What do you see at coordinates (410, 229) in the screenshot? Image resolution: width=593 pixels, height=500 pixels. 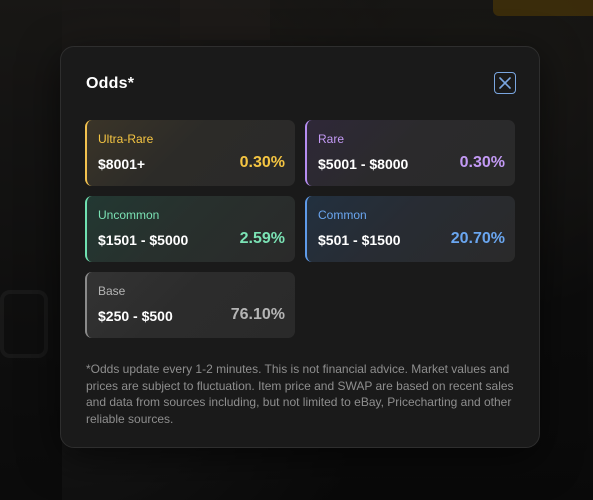 I see `odds-tile-common: Common $501 - $1500 20.70%` at bounding box center [410, 229].